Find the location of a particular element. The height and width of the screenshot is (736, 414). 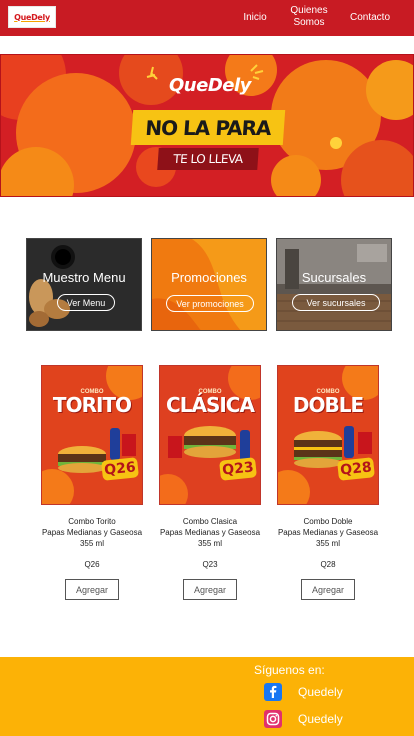

promo-card-image is located at coordinates (209, 284).